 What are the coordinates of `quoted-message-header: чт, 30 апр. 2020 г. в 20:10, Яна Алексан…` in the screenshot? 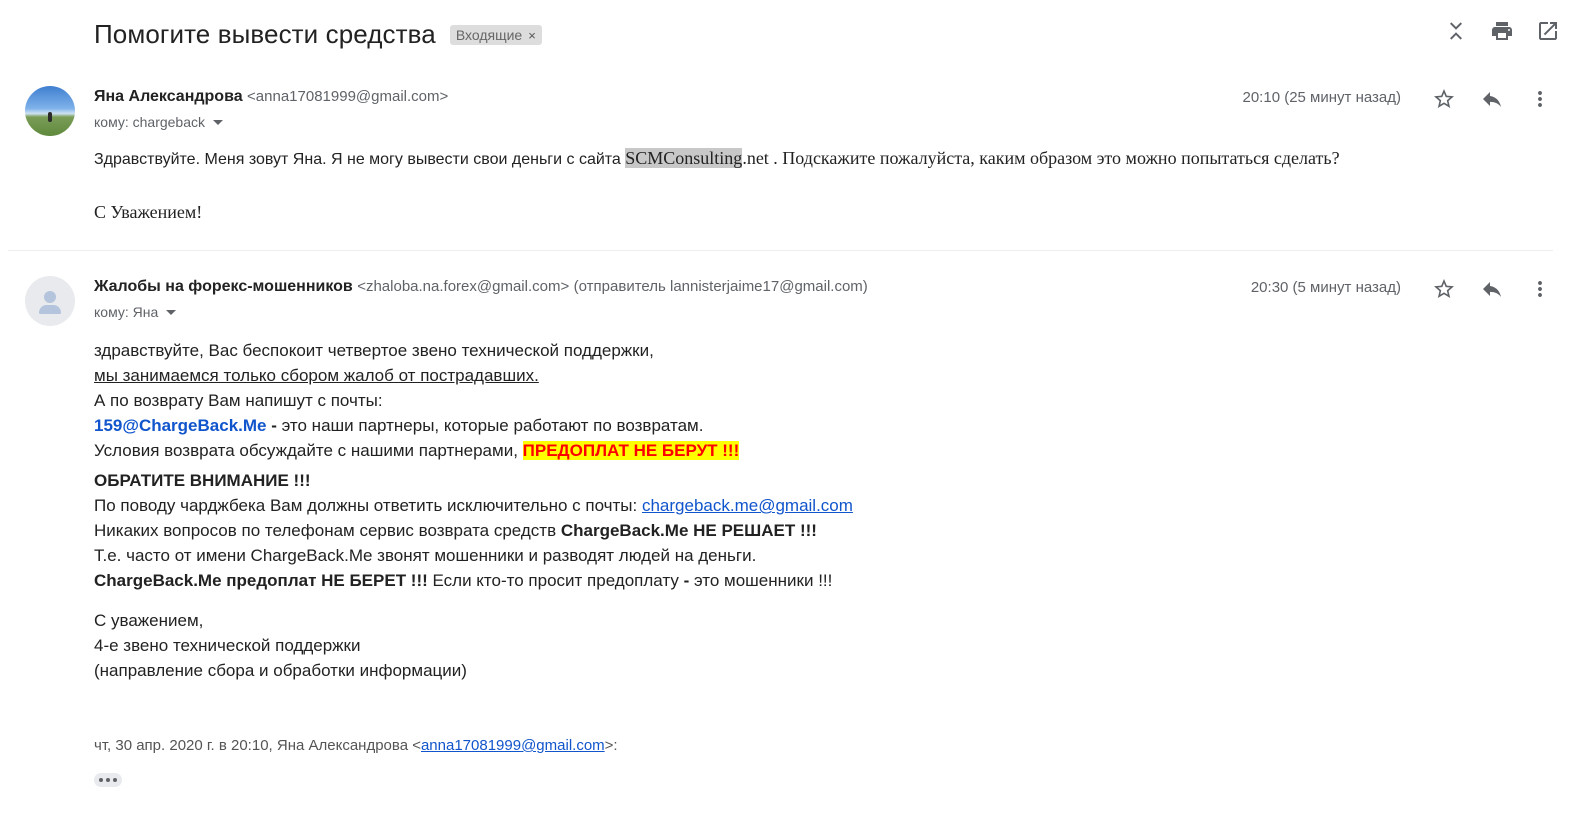 It's located at (356, 745).